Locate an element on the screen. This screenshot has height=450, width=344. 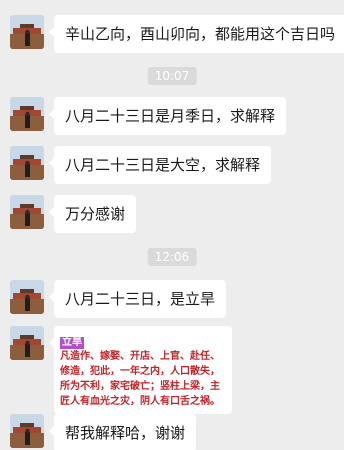
timestamp: 10:07 is located at coordinates (172, 76).